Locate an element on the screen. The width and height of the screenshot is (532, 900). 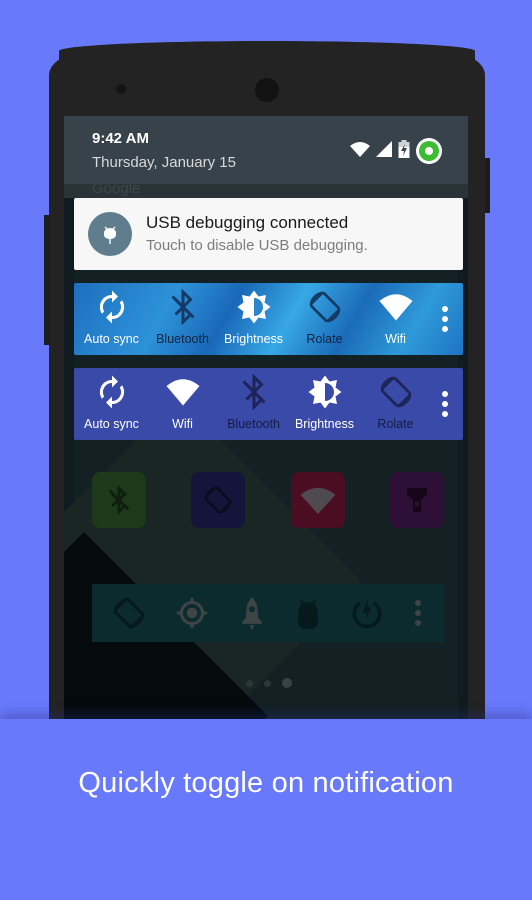
phone-sensor is located at coordinates (121, 89).